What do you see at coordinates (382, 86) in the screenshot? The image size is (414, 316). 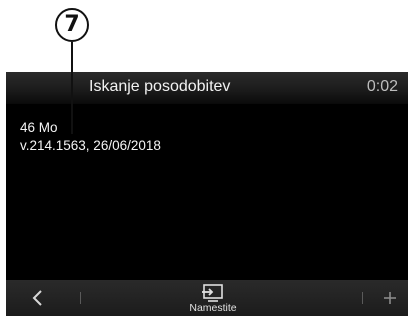 I see `timer-display: 0:02` at bounding box center [382, 86].